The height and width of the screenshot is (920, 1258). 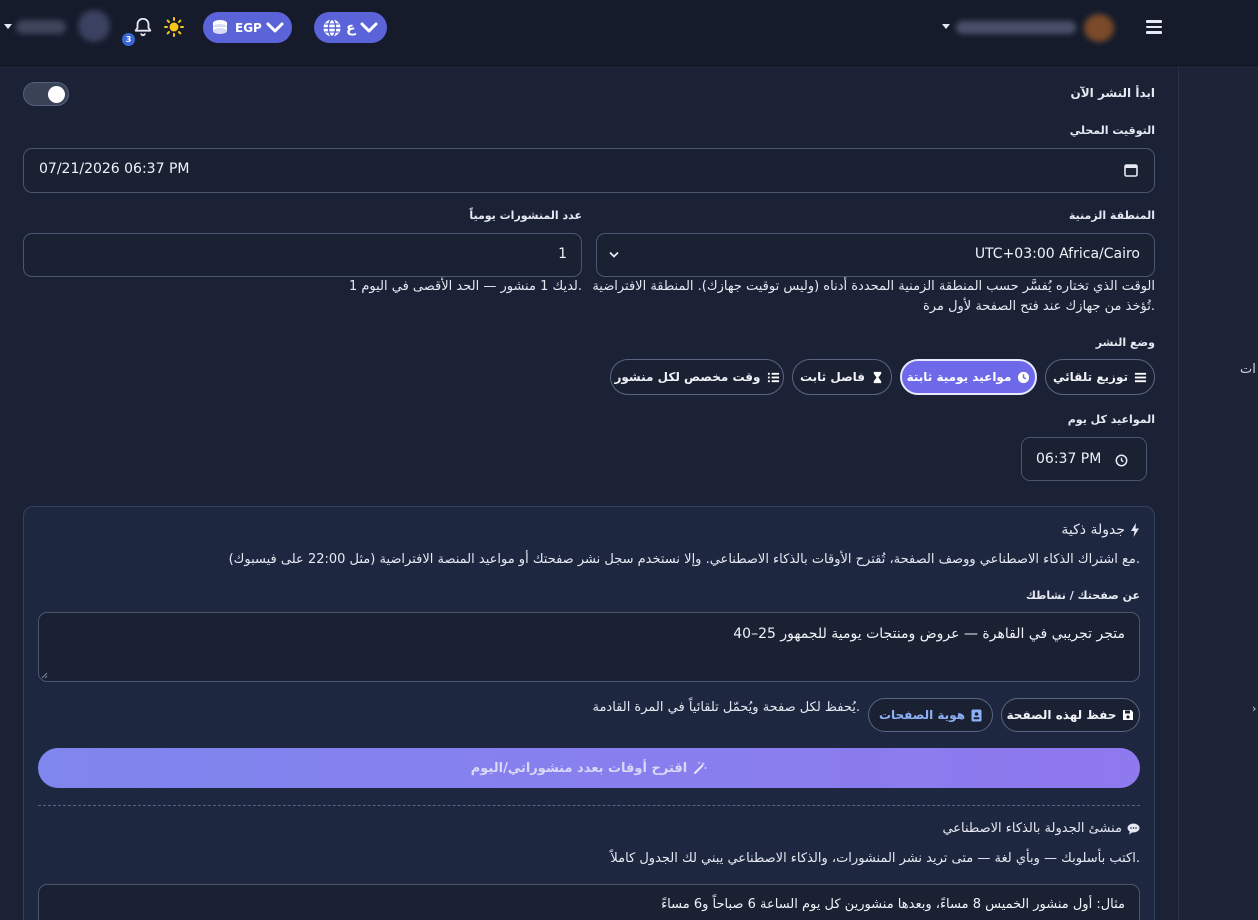 I want to click on publish-mode-label: وضع النشر, so click(x=1125, y=342).